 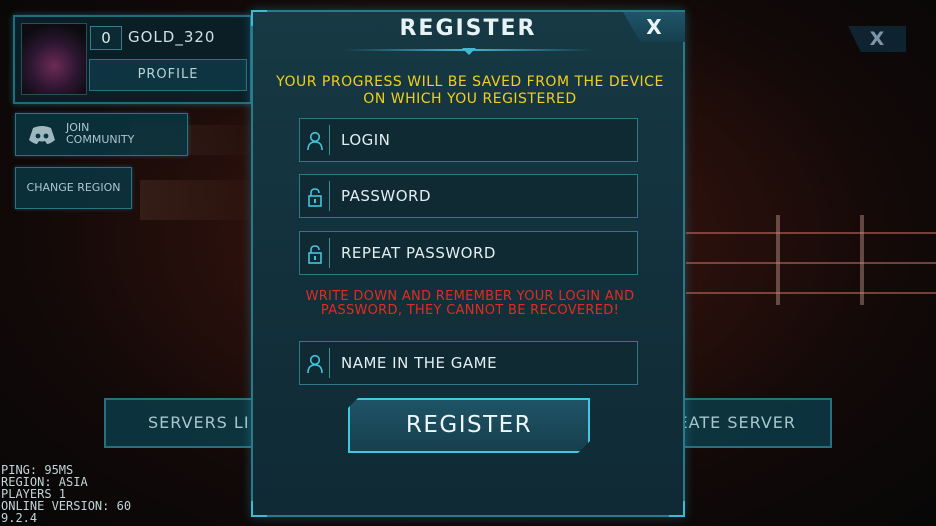 What do you see at coordinates (469, 51) in the screenshot?
I see `title-notch` at bounding box center [469, 51].